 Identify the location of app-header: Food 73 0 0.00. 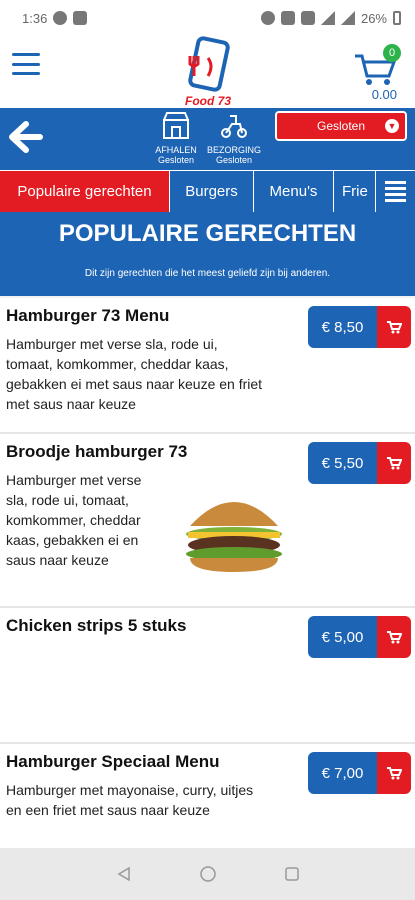
(207, 72).